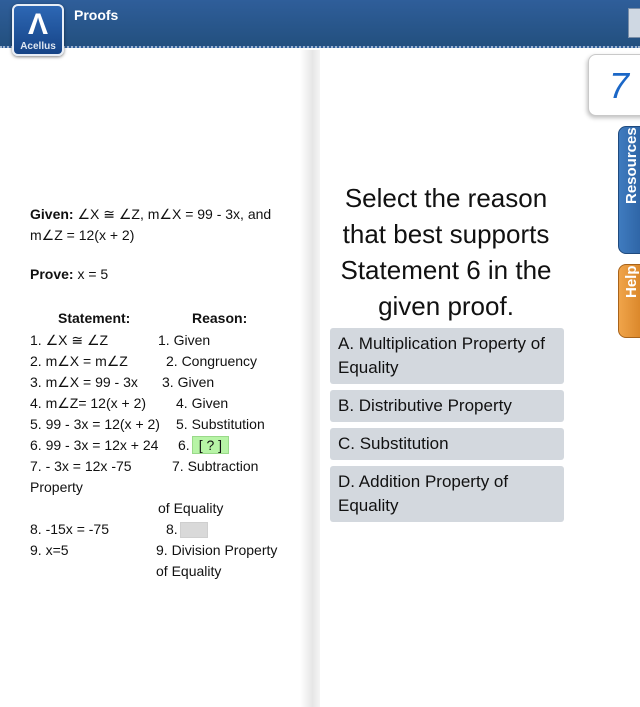  What do you see at coordinates (82, 235) in the screenshot?
I see `given-line-2: m∠Z = 12(x + 2)` at bounding box center [82, 235].